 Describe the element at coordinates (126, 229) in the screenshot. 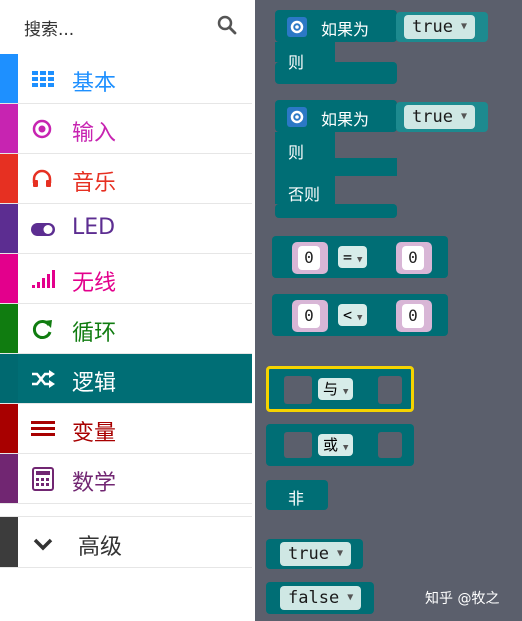

I see `category-led: LED` at that location.